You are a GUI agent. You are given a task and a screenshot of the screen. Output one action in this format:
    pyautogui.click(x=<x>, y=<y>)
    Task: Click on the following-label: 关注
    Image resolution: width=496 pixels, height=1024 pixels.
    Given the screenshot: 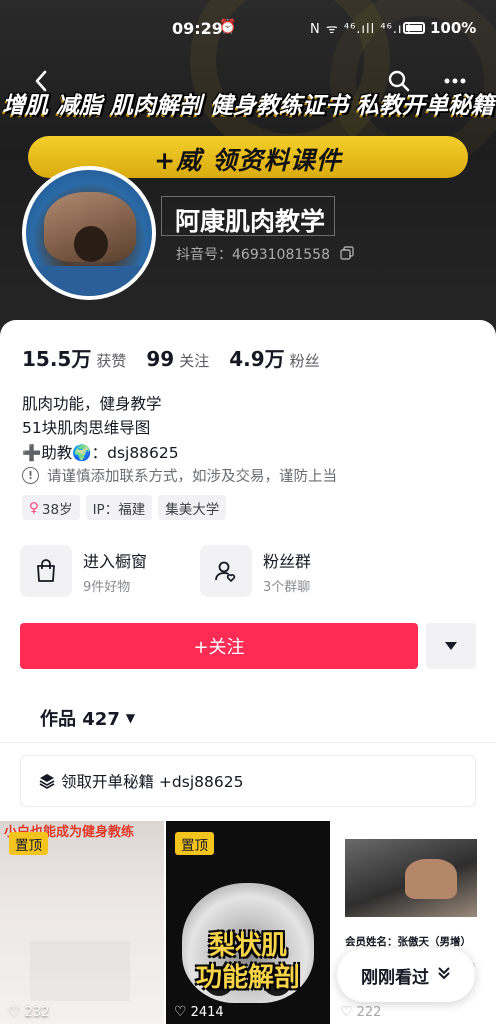 What is the action you would take?
    pyautogui.click(x=194, y=360)
    